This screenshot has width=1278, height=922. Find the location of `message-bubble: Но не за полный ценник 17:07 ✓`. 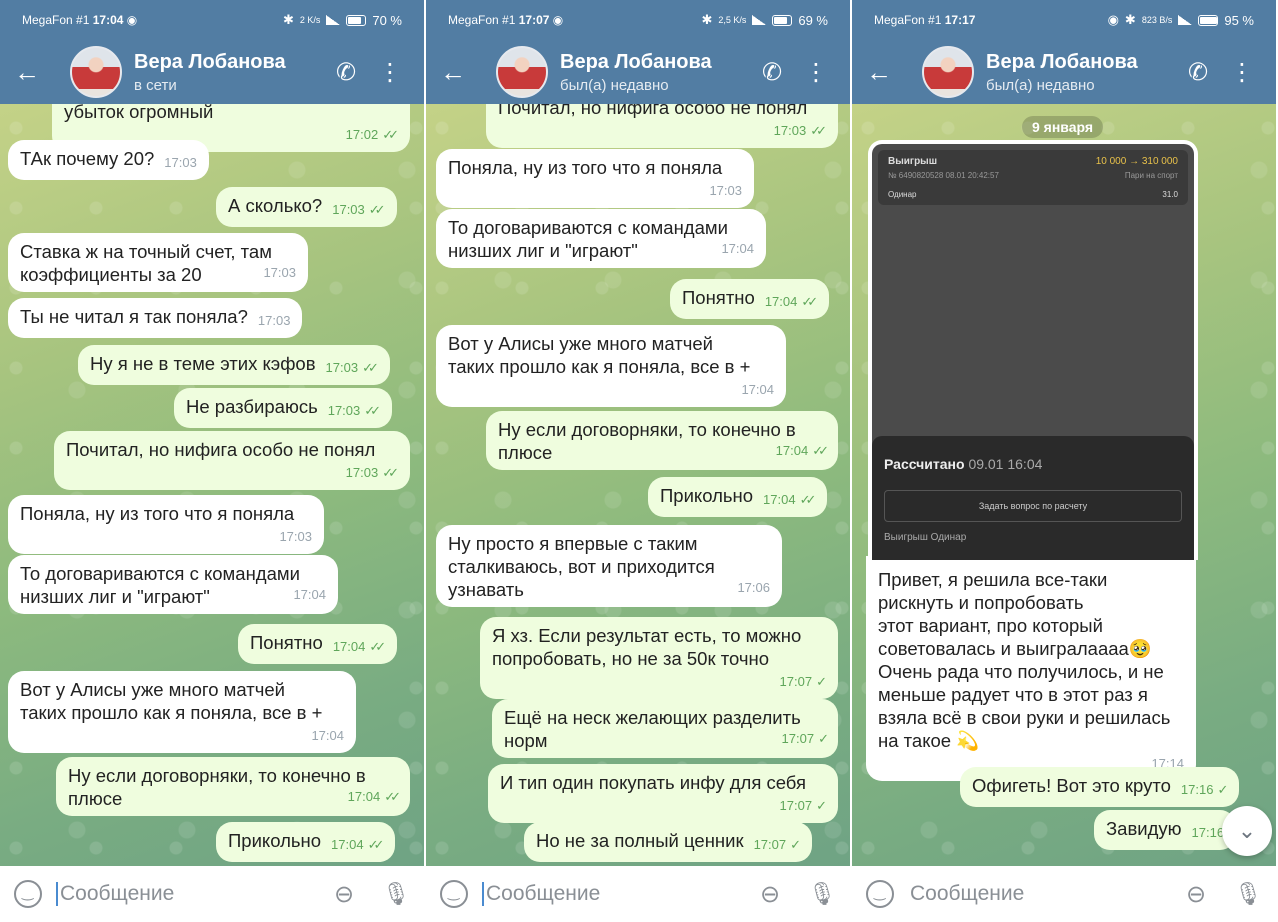

message-bubble: Но не за полный ценник 17:07 ✓ is located at coordinates (668, 842).